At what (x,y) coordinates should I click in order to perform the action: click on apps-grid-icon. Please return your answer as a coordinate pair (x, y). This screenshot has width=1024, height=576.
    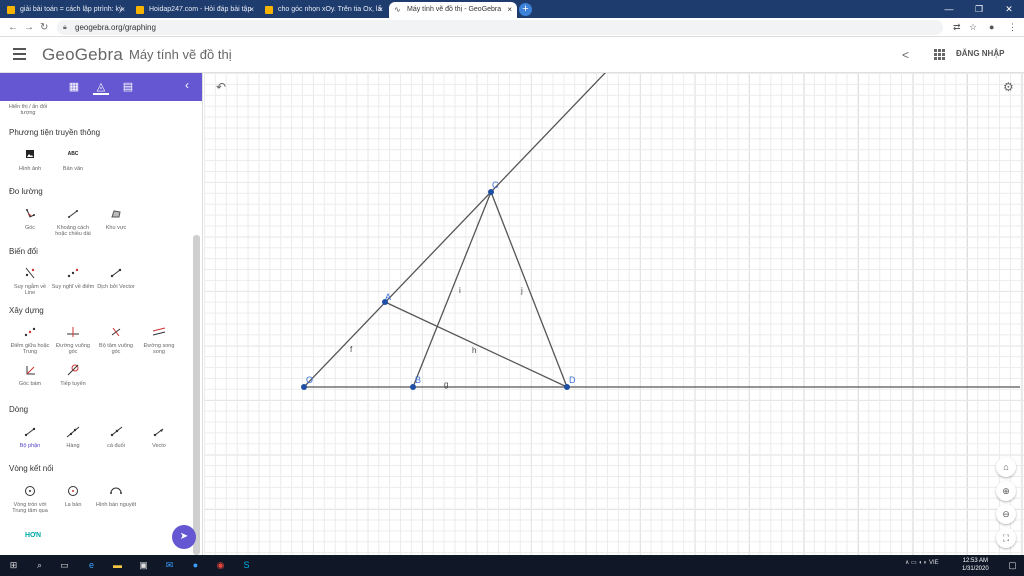
    Looking at the image, I should click on (939, 54).